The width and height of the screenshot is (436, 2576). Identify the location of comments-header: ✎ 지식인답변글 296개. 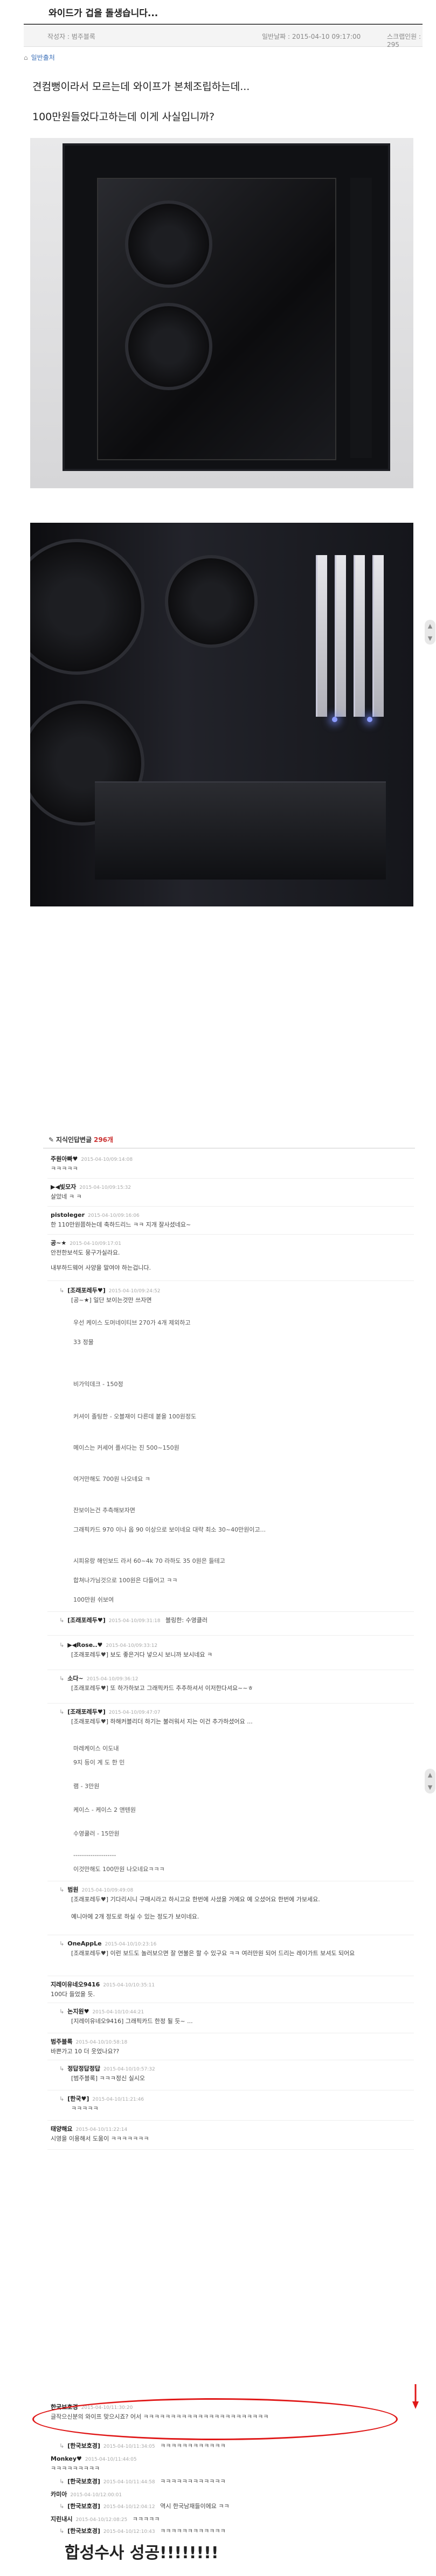
(81, 1139).